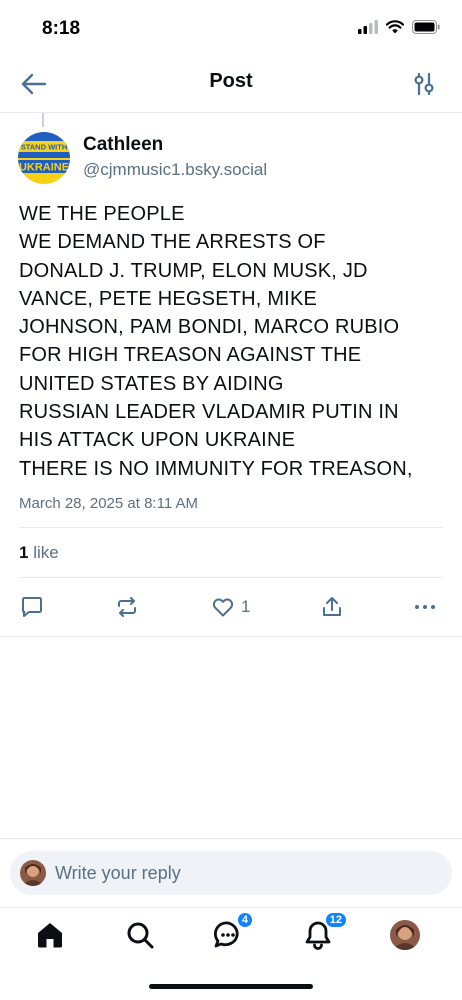 Image resolution: width=462 pixels, height=1000 pixels. What do you see at coordinates (44, 147) in the screenshot?
I see `avatar-text-top: STAND WITH` at bounding box center [44, 147].